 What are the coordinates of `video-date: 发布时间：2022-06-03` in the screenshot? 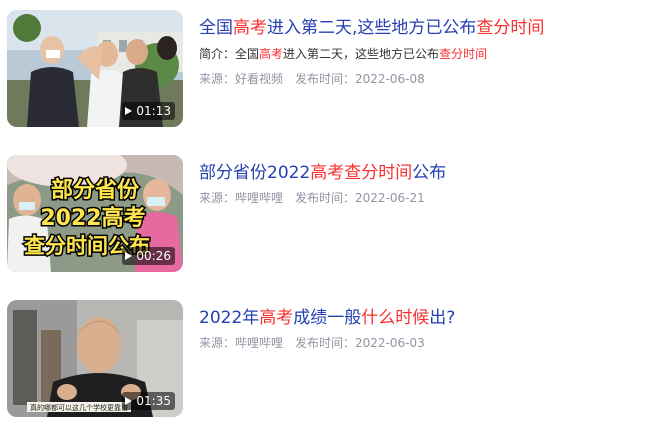 It's located at (360, 343).